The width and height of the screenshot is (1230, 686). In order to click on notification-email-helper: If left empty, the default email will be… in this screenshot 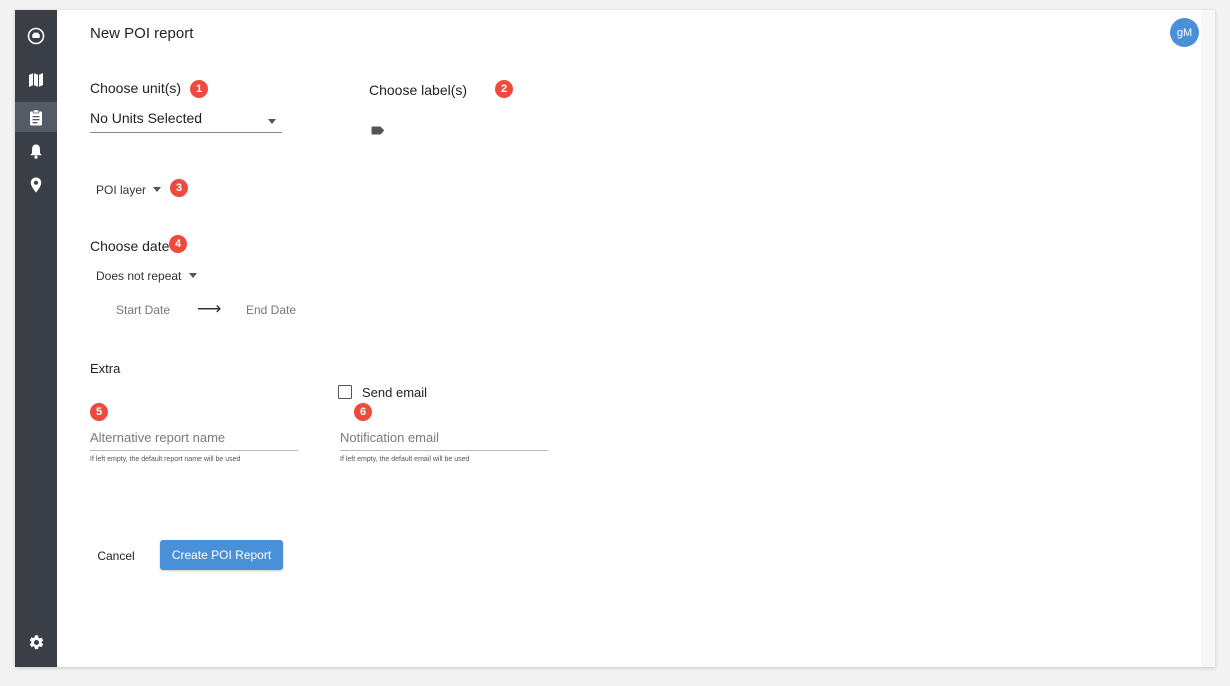, I will do `click(405, 459)`.